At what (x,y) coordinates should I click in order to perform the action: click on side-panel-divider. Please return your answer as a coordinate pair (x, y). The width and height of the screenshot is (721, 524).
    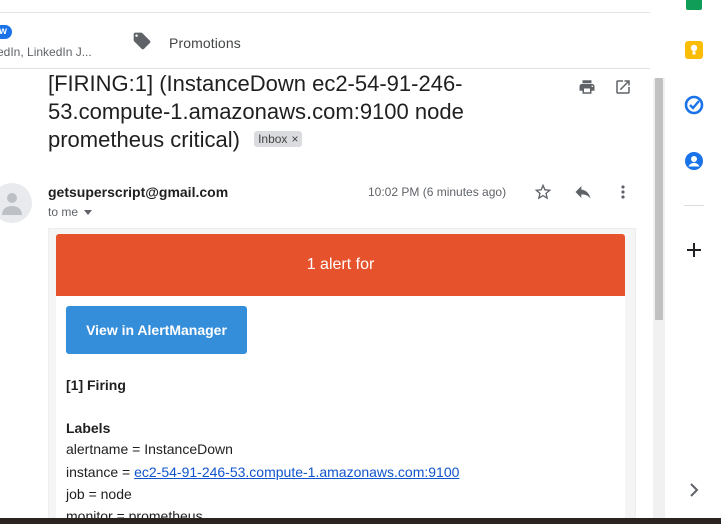
    Looking at the image, I should click on (694, 205).